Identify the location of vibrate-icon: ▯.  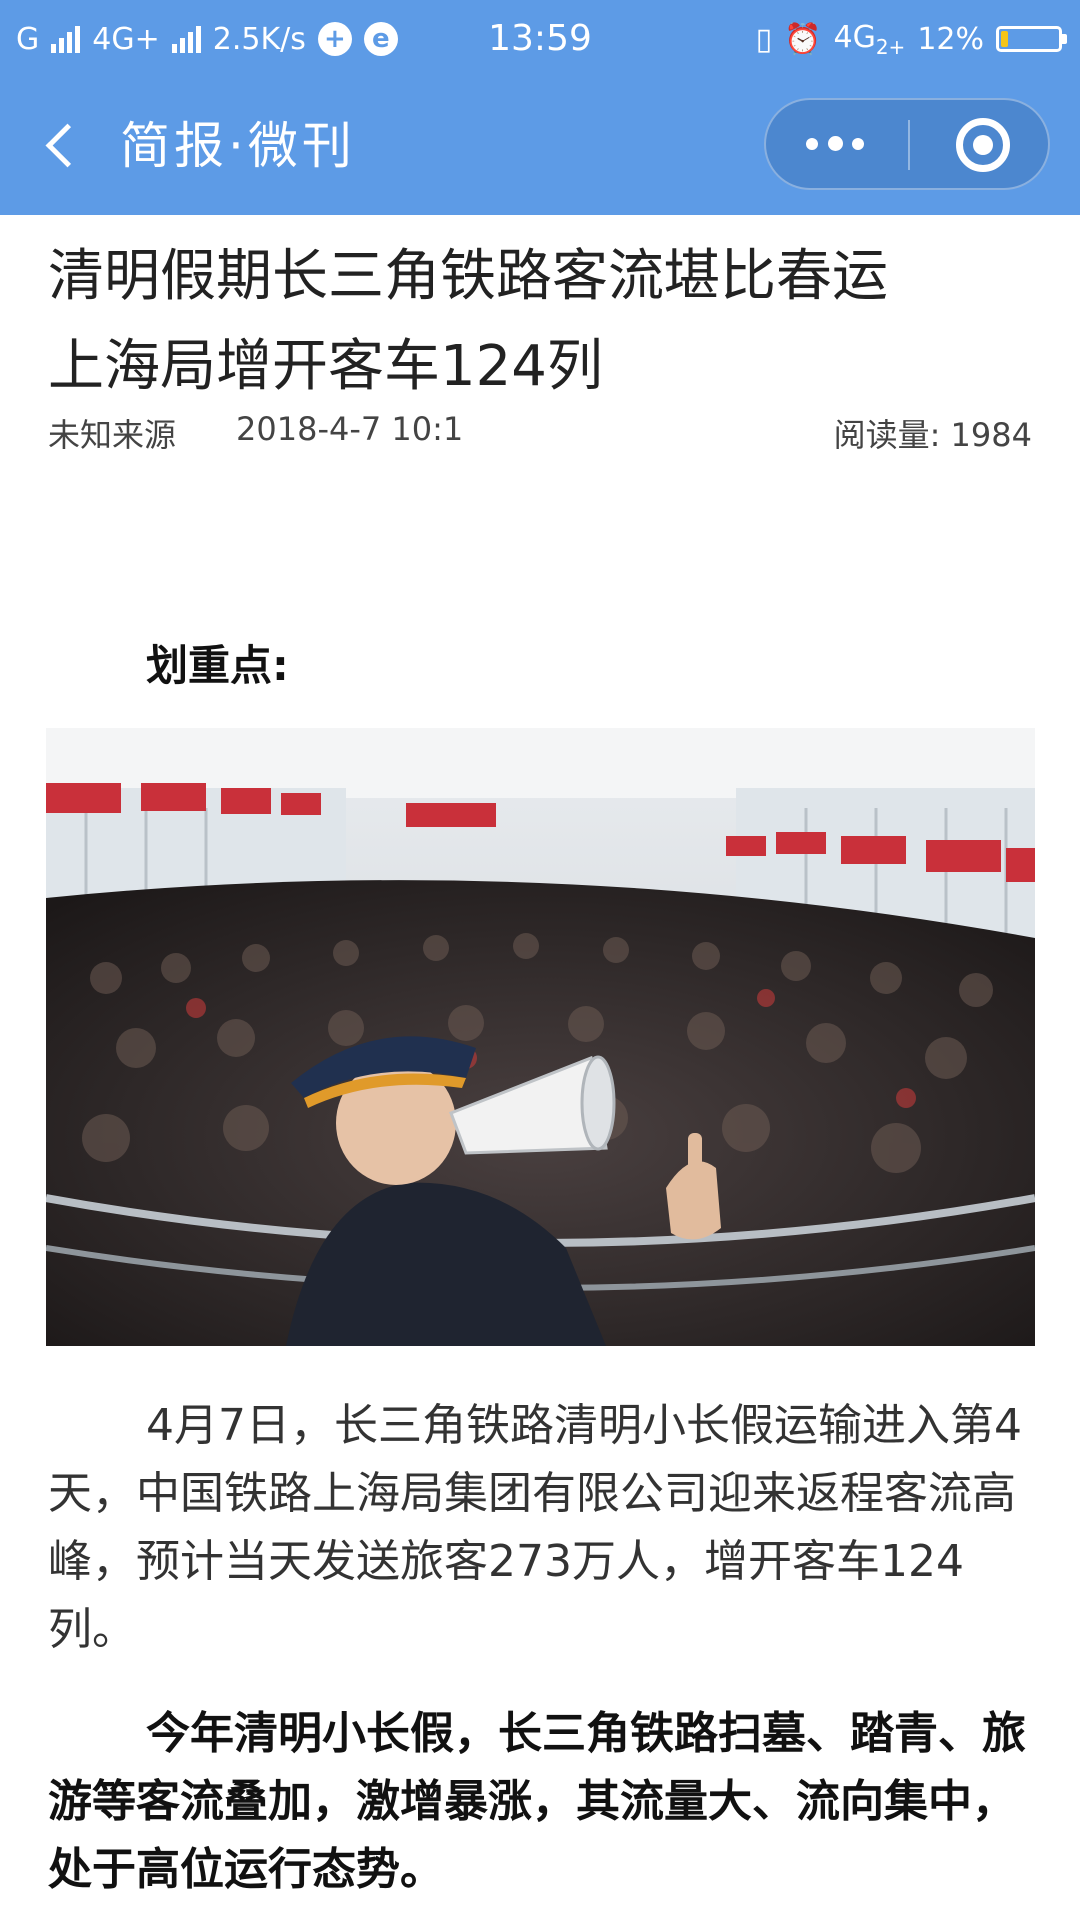
(764, 39).